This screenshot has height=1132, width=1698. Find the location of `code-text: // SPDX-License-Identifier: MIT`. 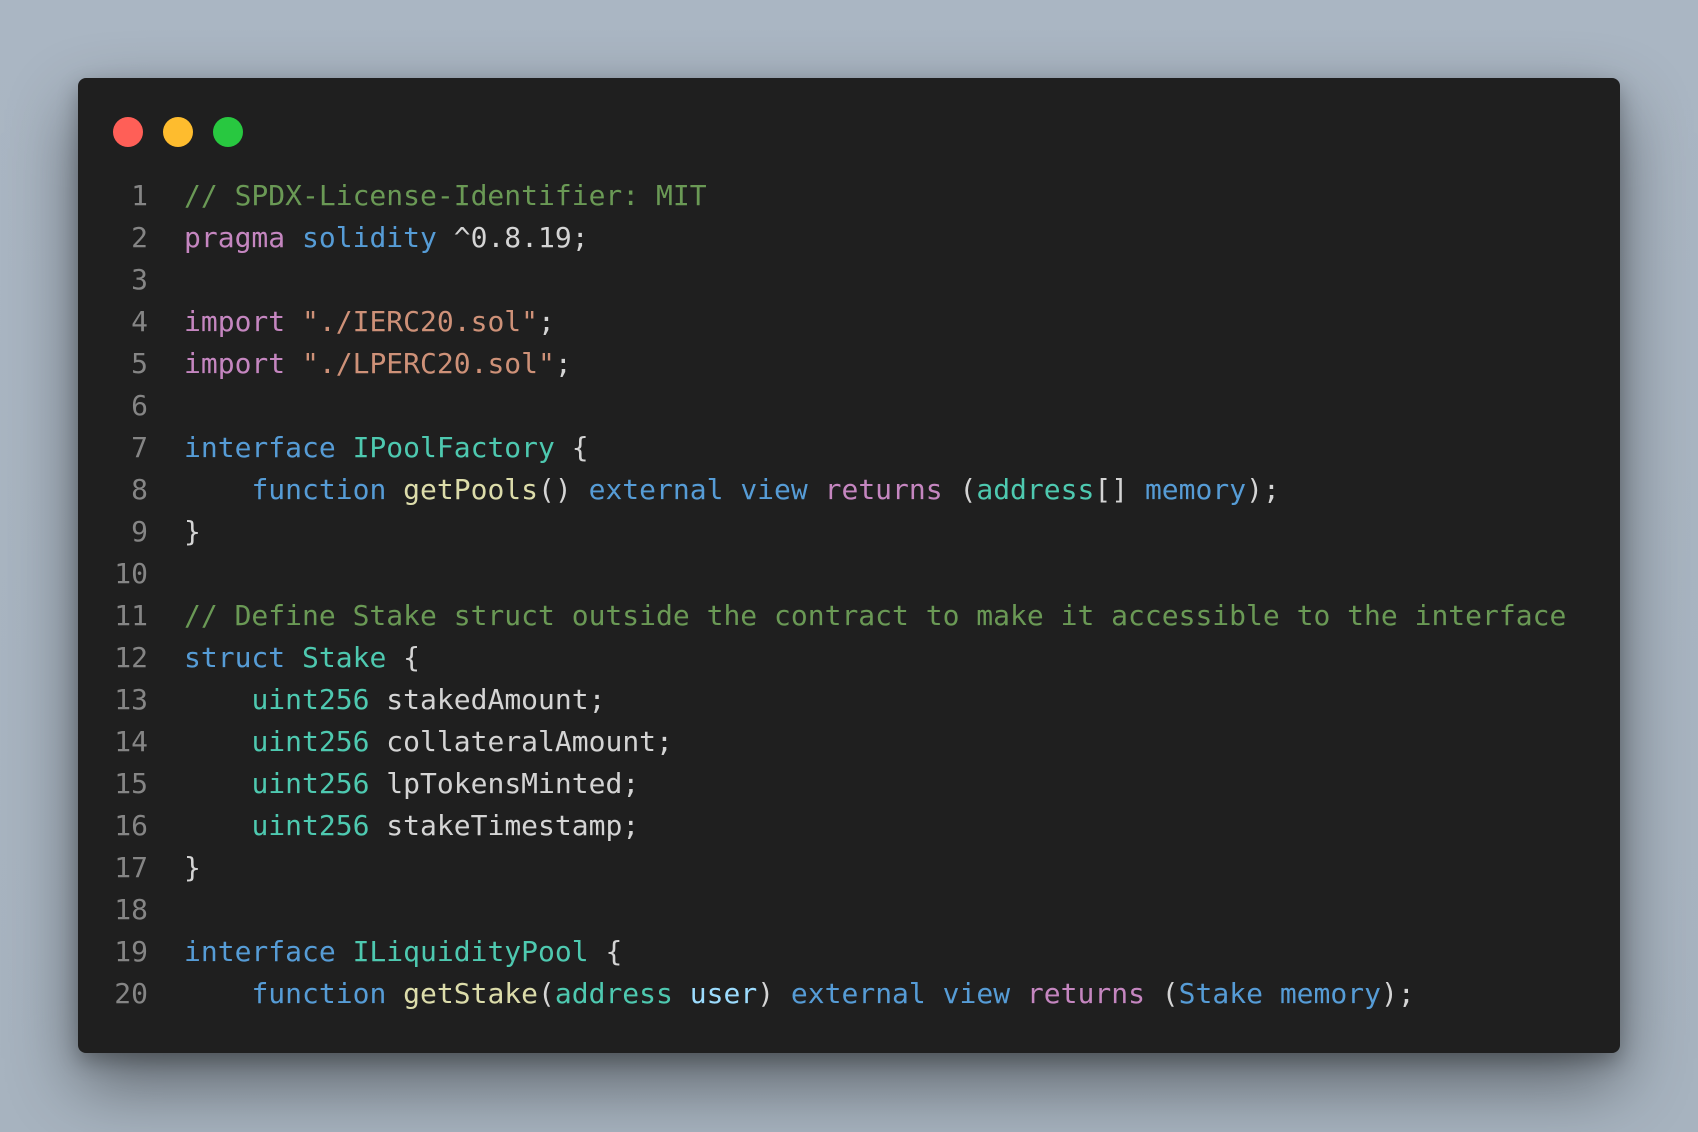

code-text: // SPDX-License-Identifier: MIT is located at coordinates (427, 196).